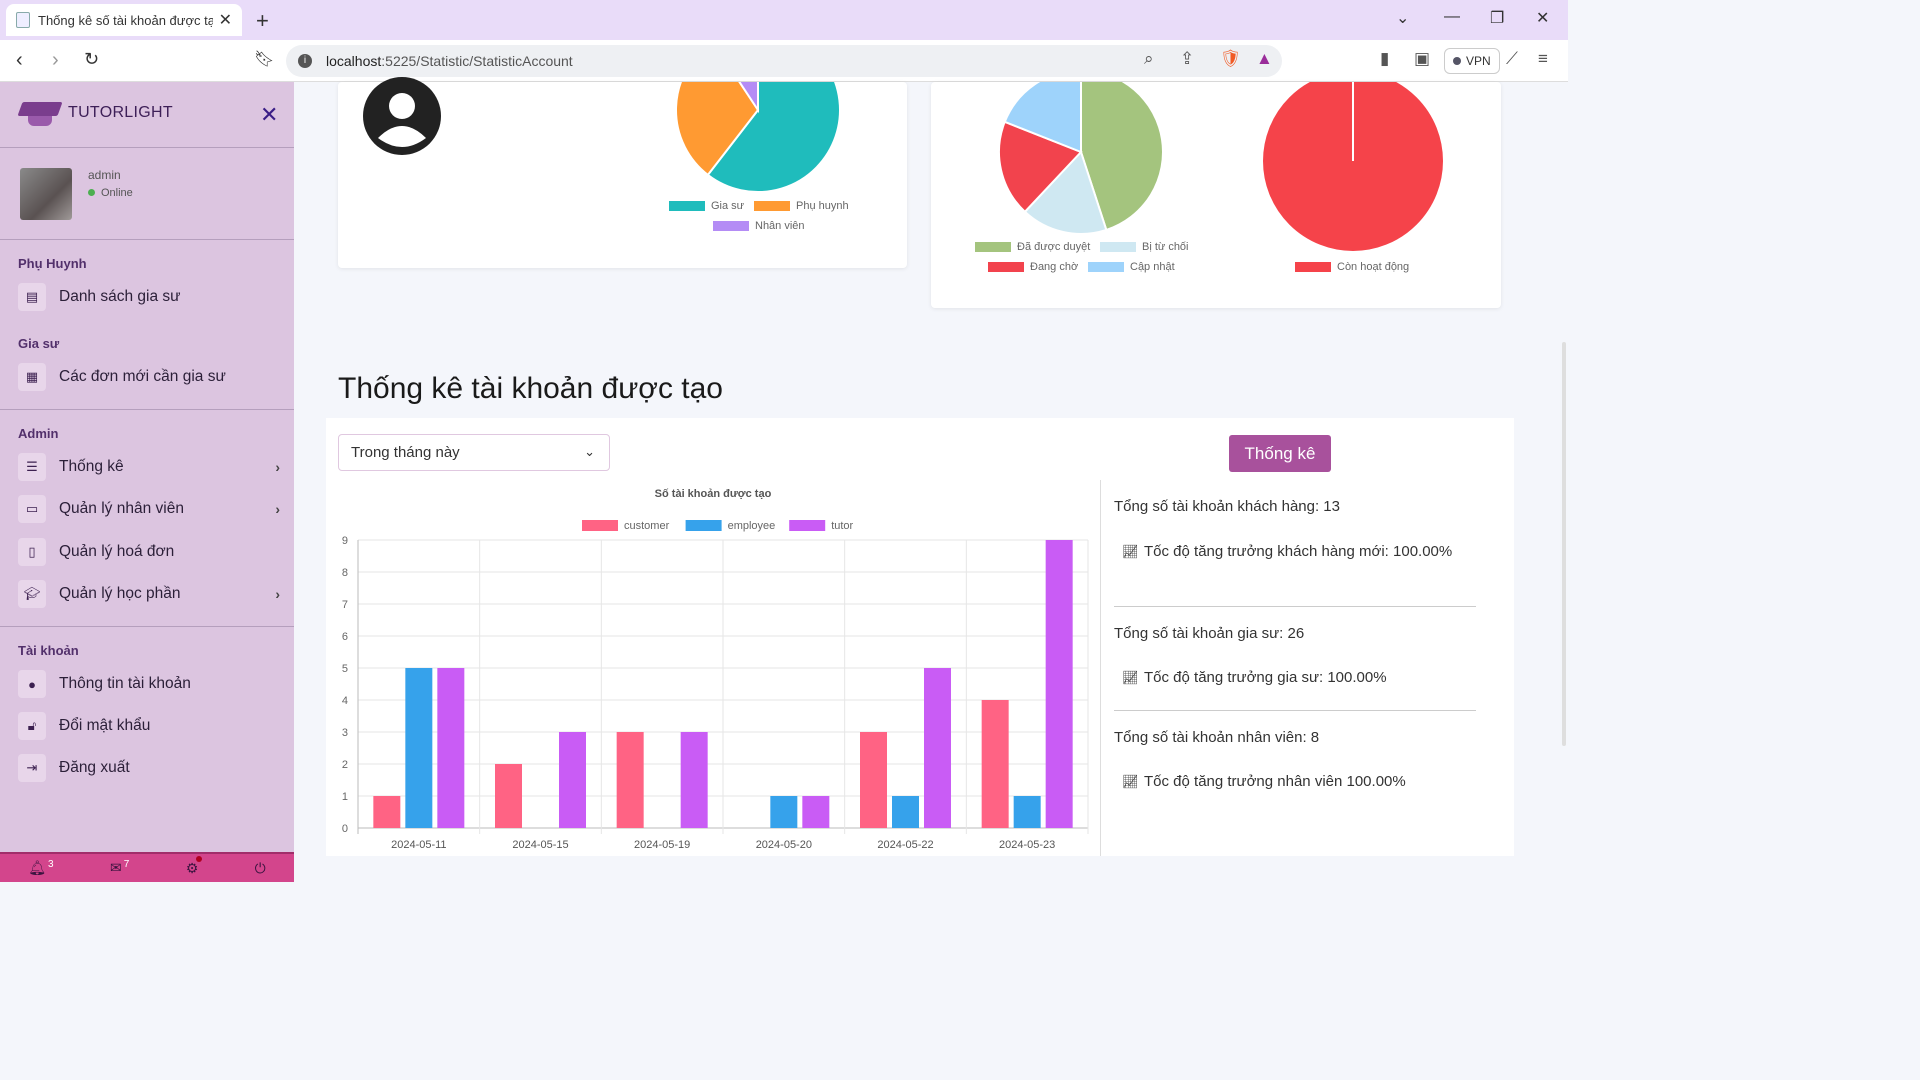  I want to click on y-tick-label: 9, so click(345, 541).